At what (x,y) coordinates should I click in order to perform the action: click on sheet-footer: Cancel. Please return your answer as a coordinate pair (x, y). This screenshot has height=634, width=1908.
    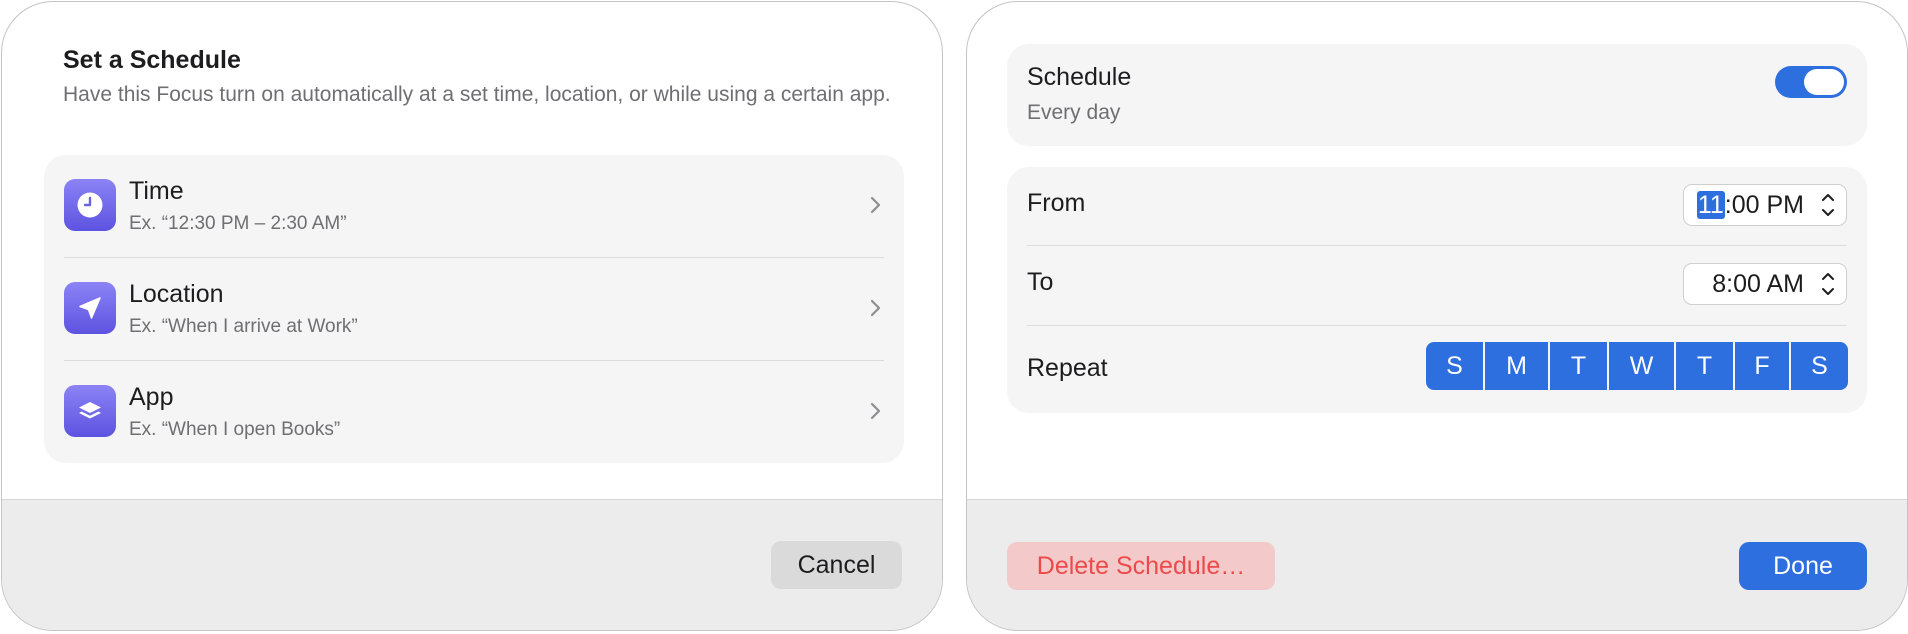
    Looking at the image, I should click on (472, 564).